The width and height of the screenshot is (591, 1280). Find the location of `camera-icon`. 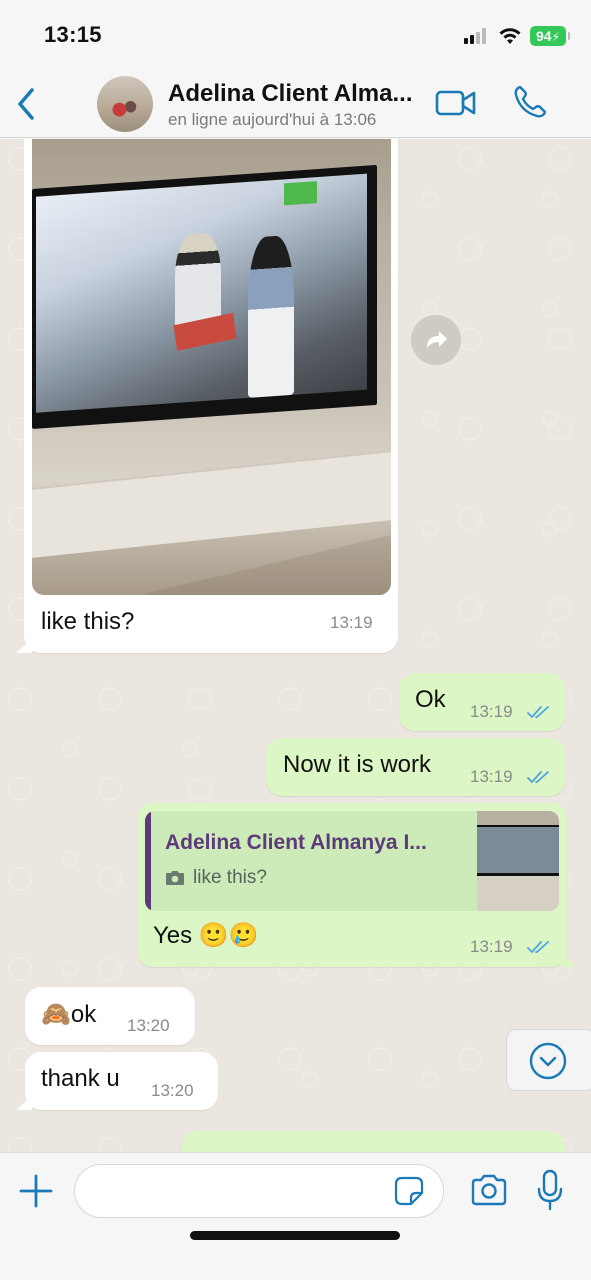

camera-icon is located at coordinates (175, 878).